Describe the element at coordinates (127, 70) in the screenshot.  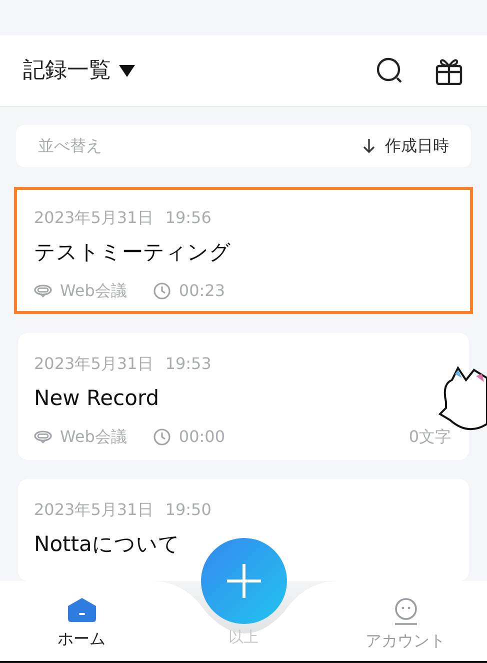
I see `caret-icon` at that location.